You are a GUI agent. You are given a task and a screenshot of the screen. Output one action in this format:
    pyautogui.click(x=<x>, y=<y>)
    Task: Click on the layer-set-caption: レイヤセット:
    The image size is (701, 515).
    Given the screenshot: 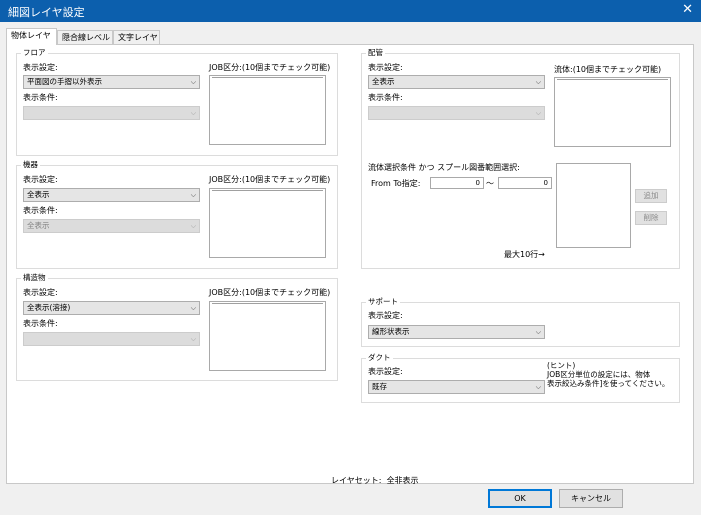 What is the action you would take?
    pyautogui.click(x=356, y=480)
    